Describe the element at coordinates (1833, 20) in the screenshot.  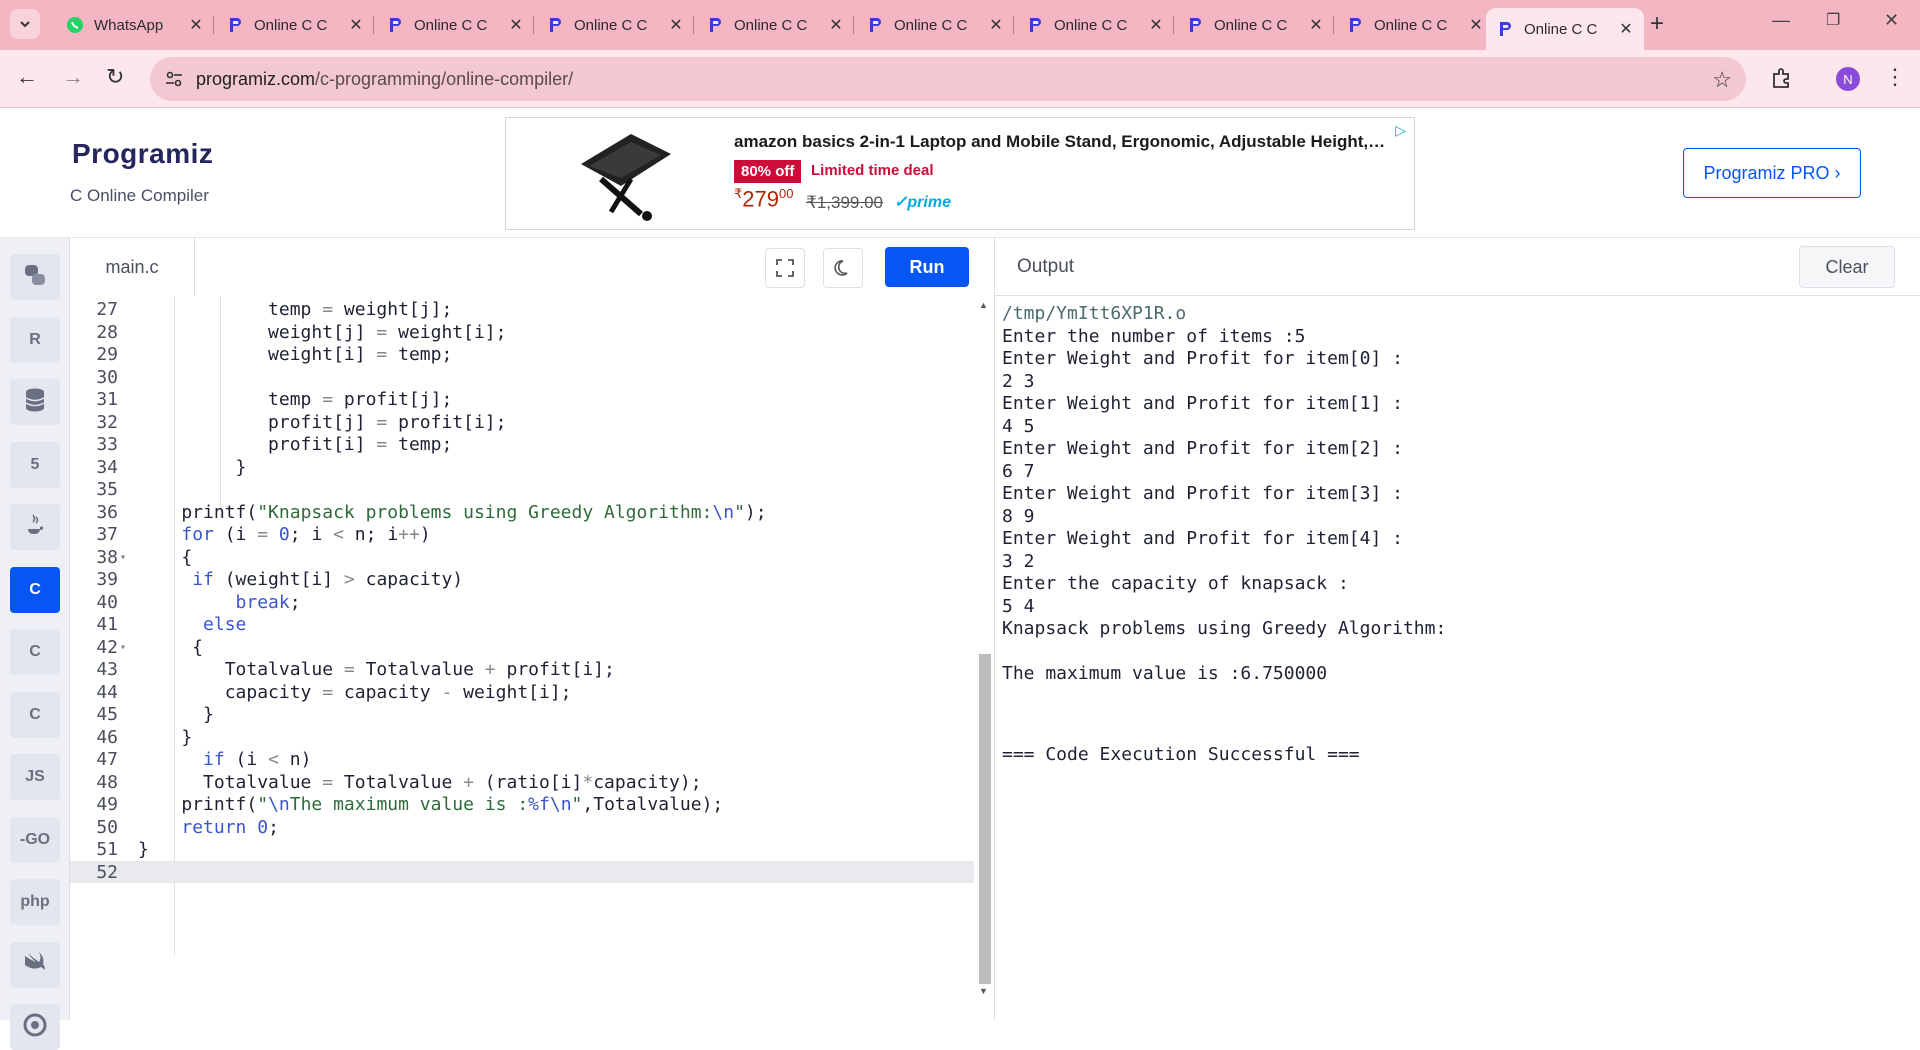
I see `restore-icon: ❐` at that location.